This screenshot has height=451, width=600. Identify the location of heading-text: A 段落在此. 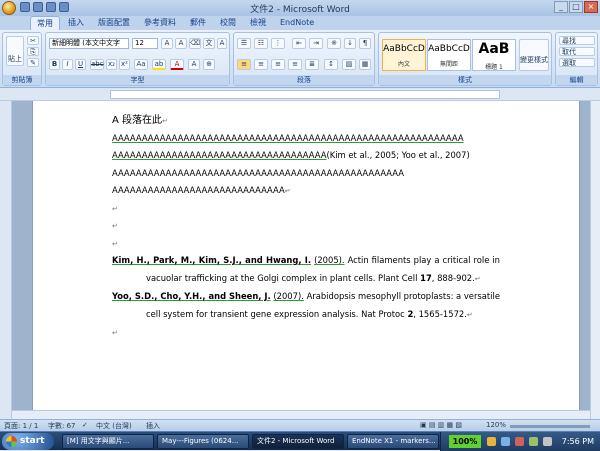
(137, 120).